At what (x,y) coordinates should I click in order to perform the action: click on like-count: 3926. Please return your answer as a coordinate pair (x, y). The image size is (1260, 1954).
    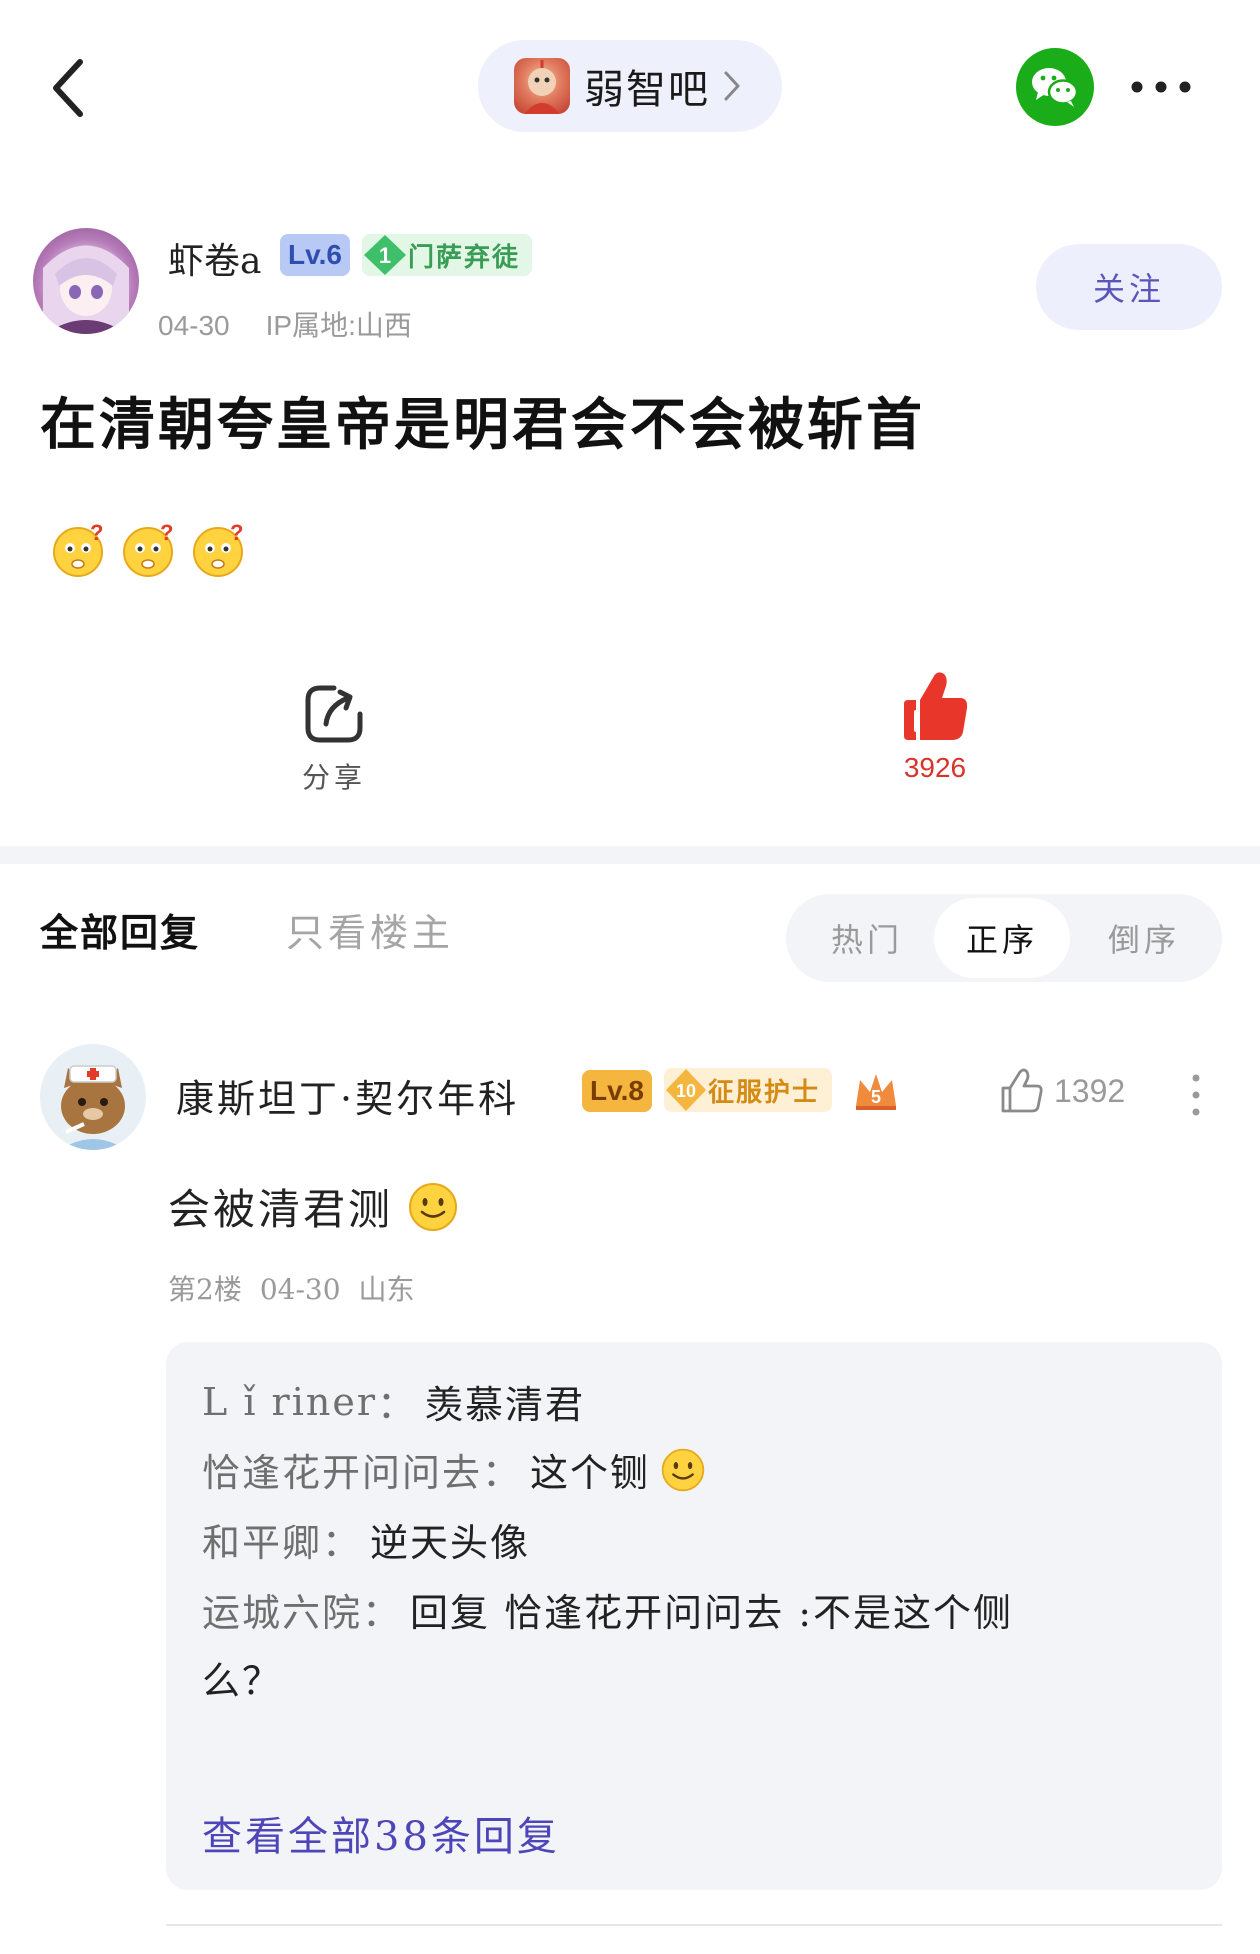
    Looking at the image, I should click on (935, 767).